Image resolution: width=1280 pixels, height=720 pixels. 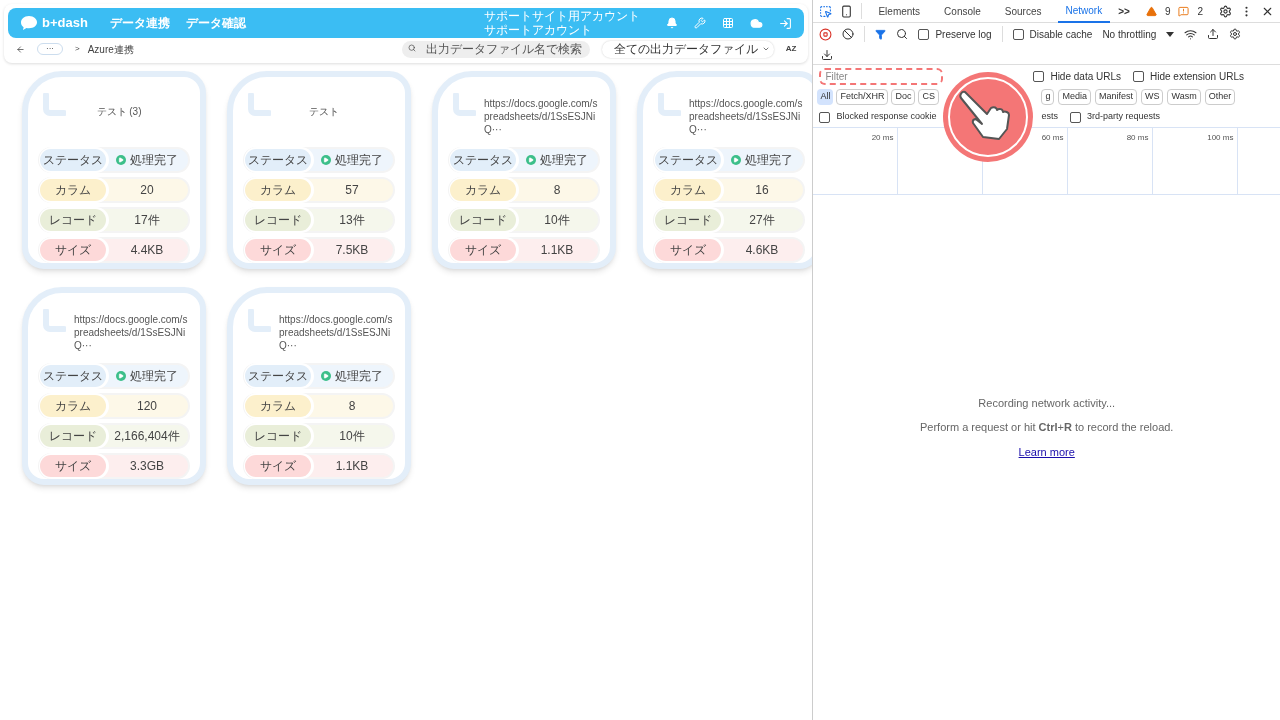 What do you see at coordinates (557, 250) in the screenshot?
I see `row-value: 1.1KB` at bounding box center [557, 250].